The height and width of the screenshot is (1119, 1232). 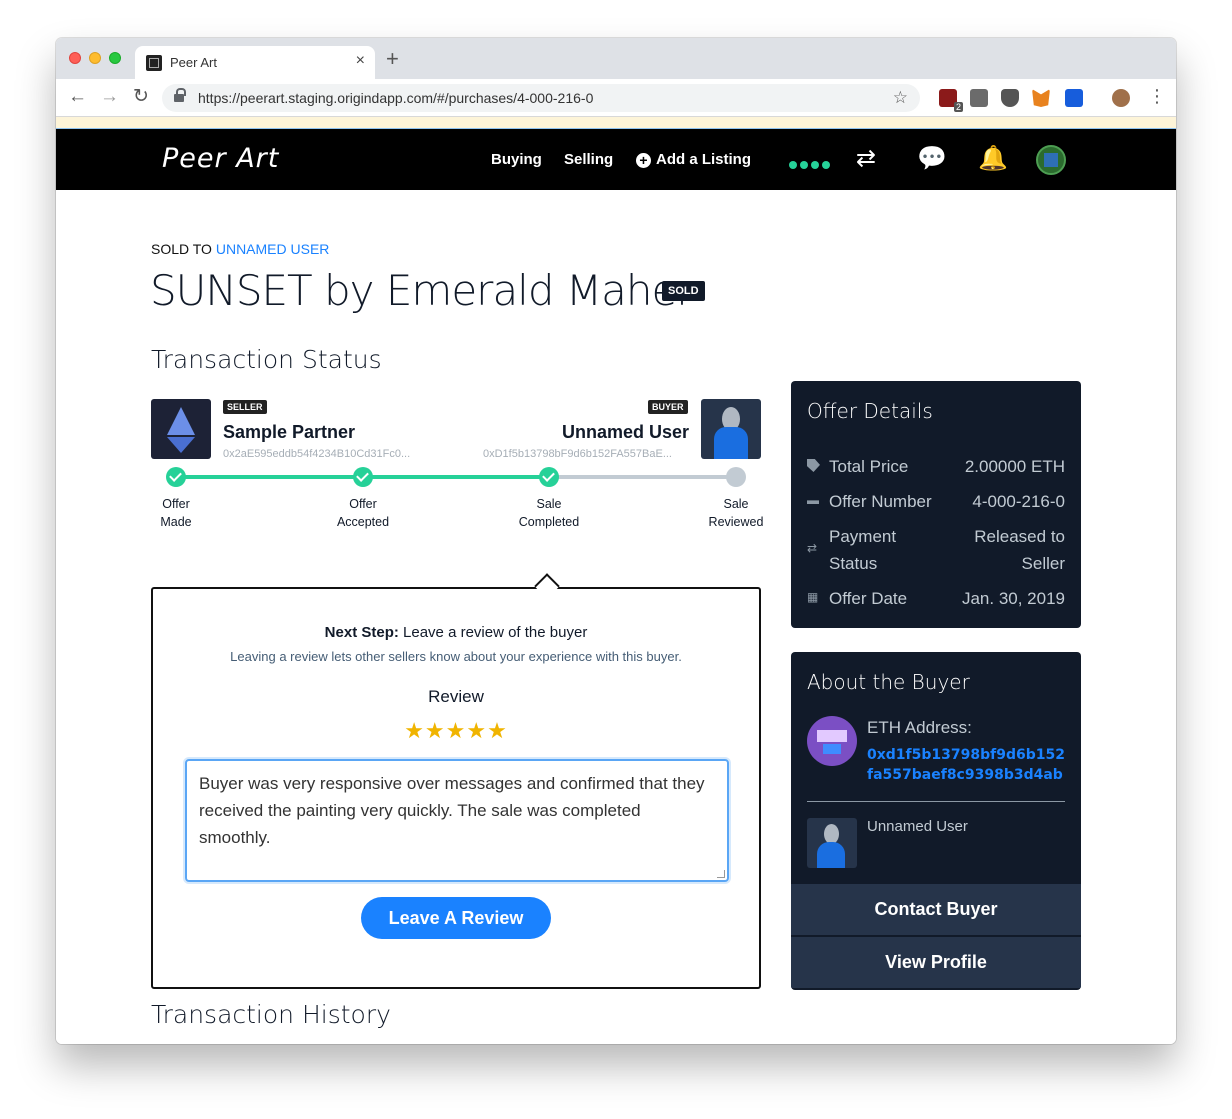 What do you see at coordinates (1013, 598) in the screenshot?
I see `offer-row-value: Jan. 30, 2019` at bounding box center [1013, 598].